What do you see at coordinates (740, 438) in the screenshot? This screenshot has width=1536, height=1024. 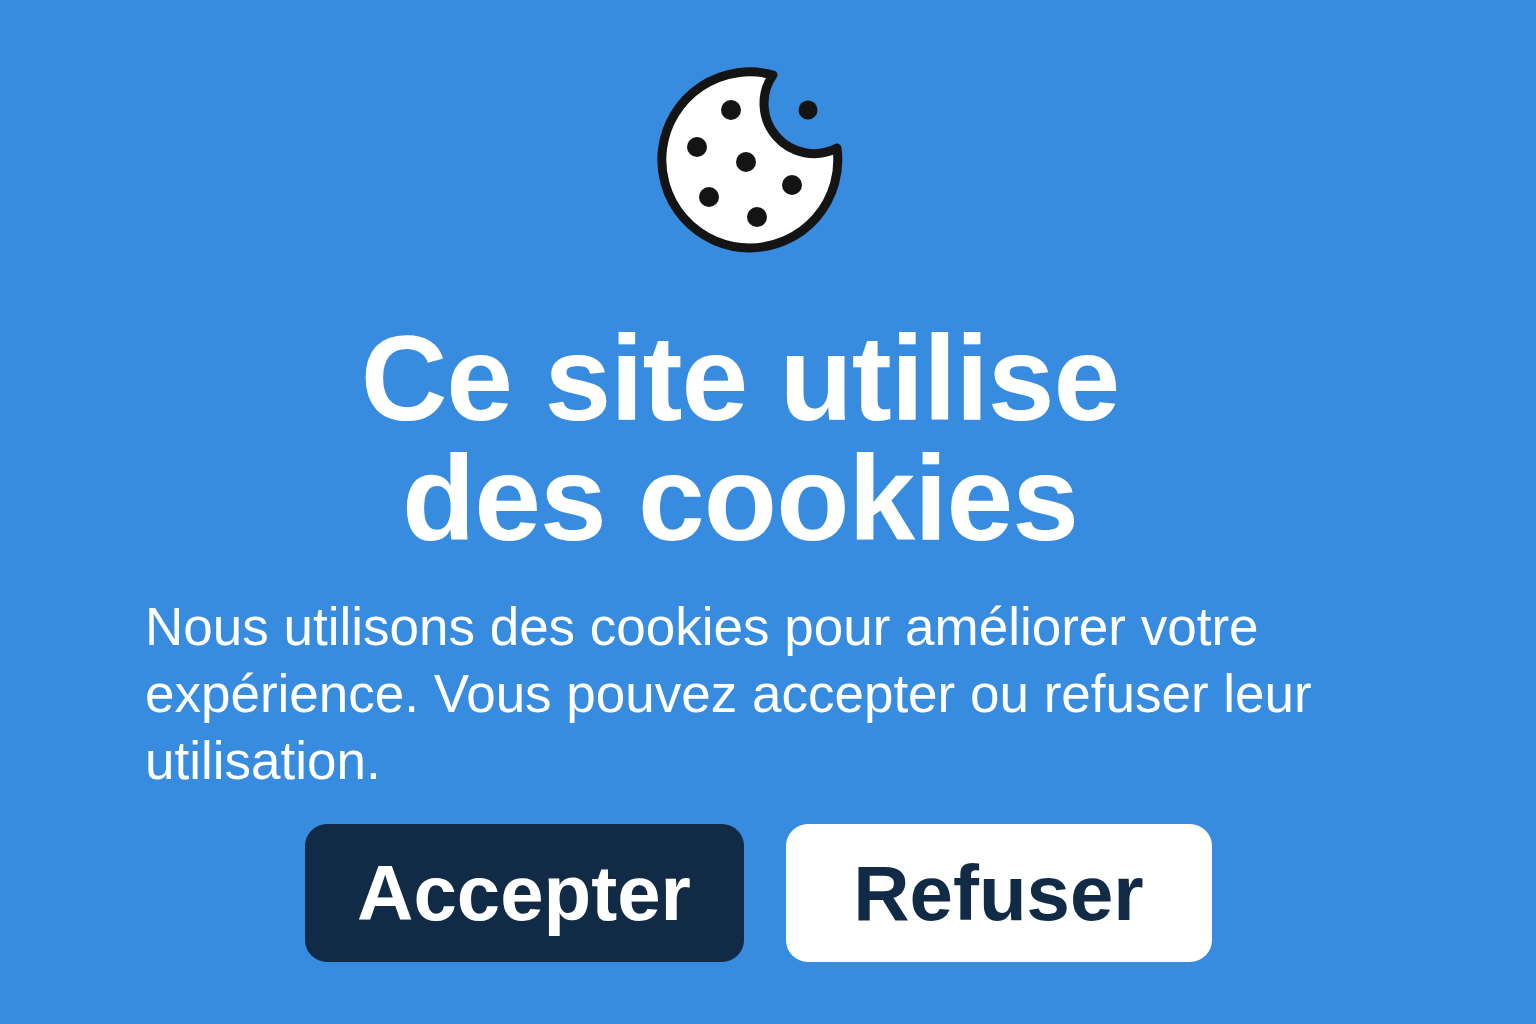 I see `banner-title: Ce site utilise des cookies` at bounding box center [740, 438].